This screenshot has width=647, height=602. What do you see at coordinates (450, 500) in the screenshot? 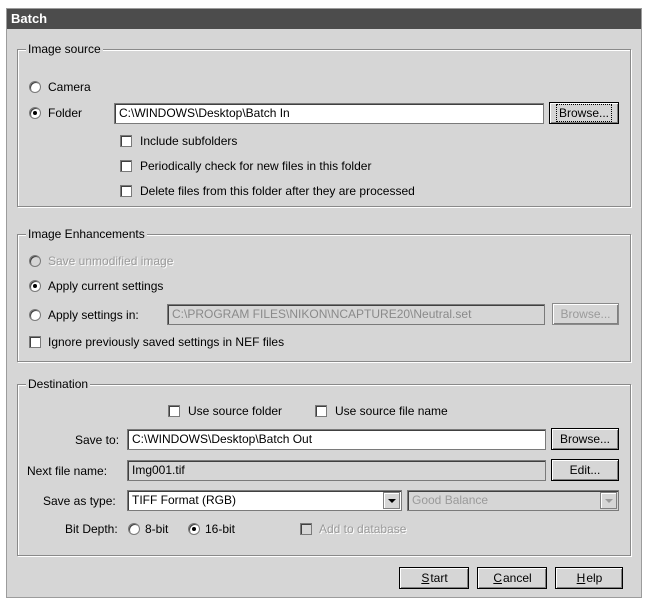
I see `quality-value: Good Balance` at bounding box center [450, 500].